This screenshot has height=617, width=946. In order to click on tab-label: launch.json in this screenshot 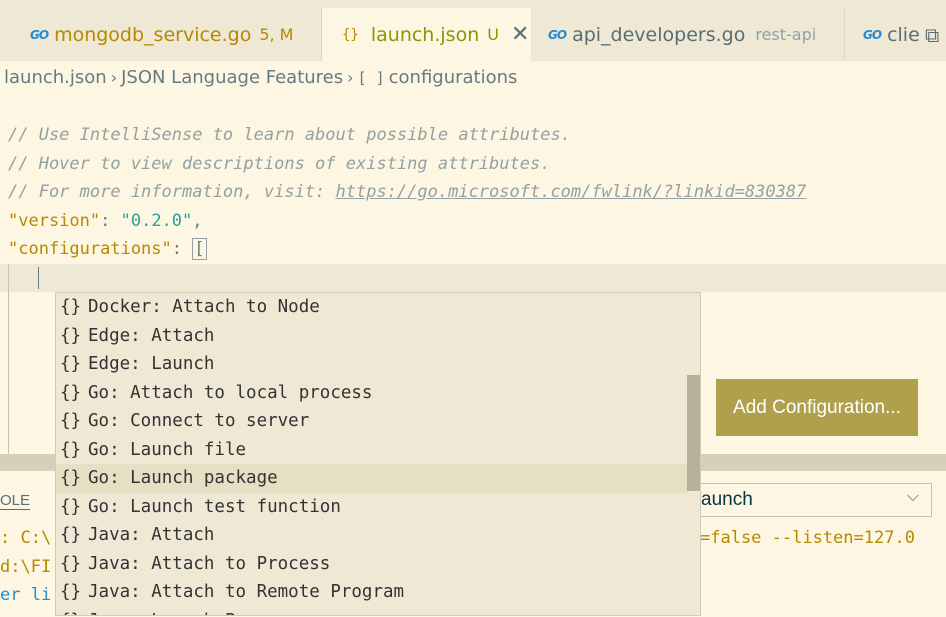, I will do `click(425, 34)`.